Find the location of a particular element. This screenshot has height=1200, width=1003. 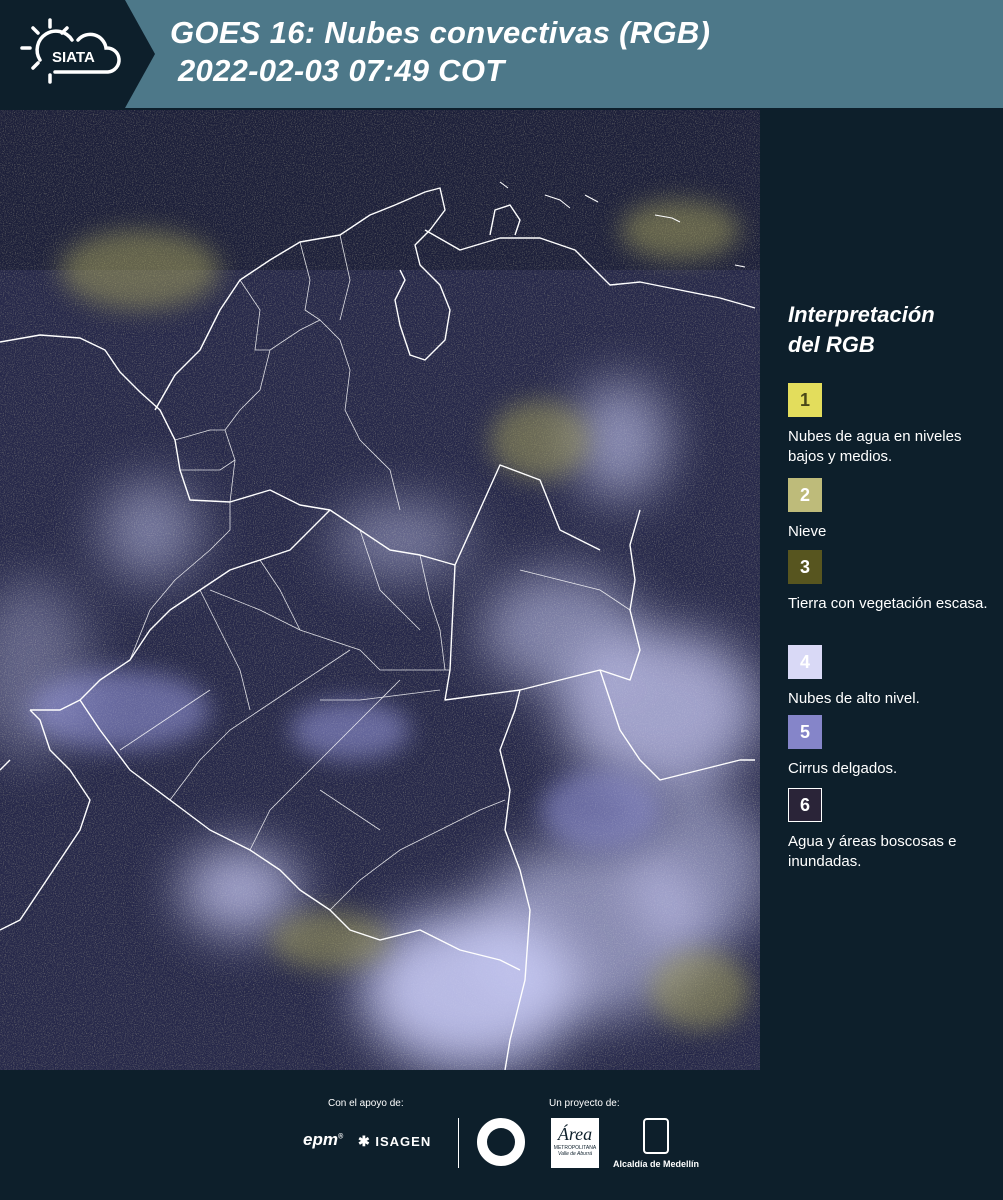

legend-swatch: 1 is located at coordinates (805, 400).